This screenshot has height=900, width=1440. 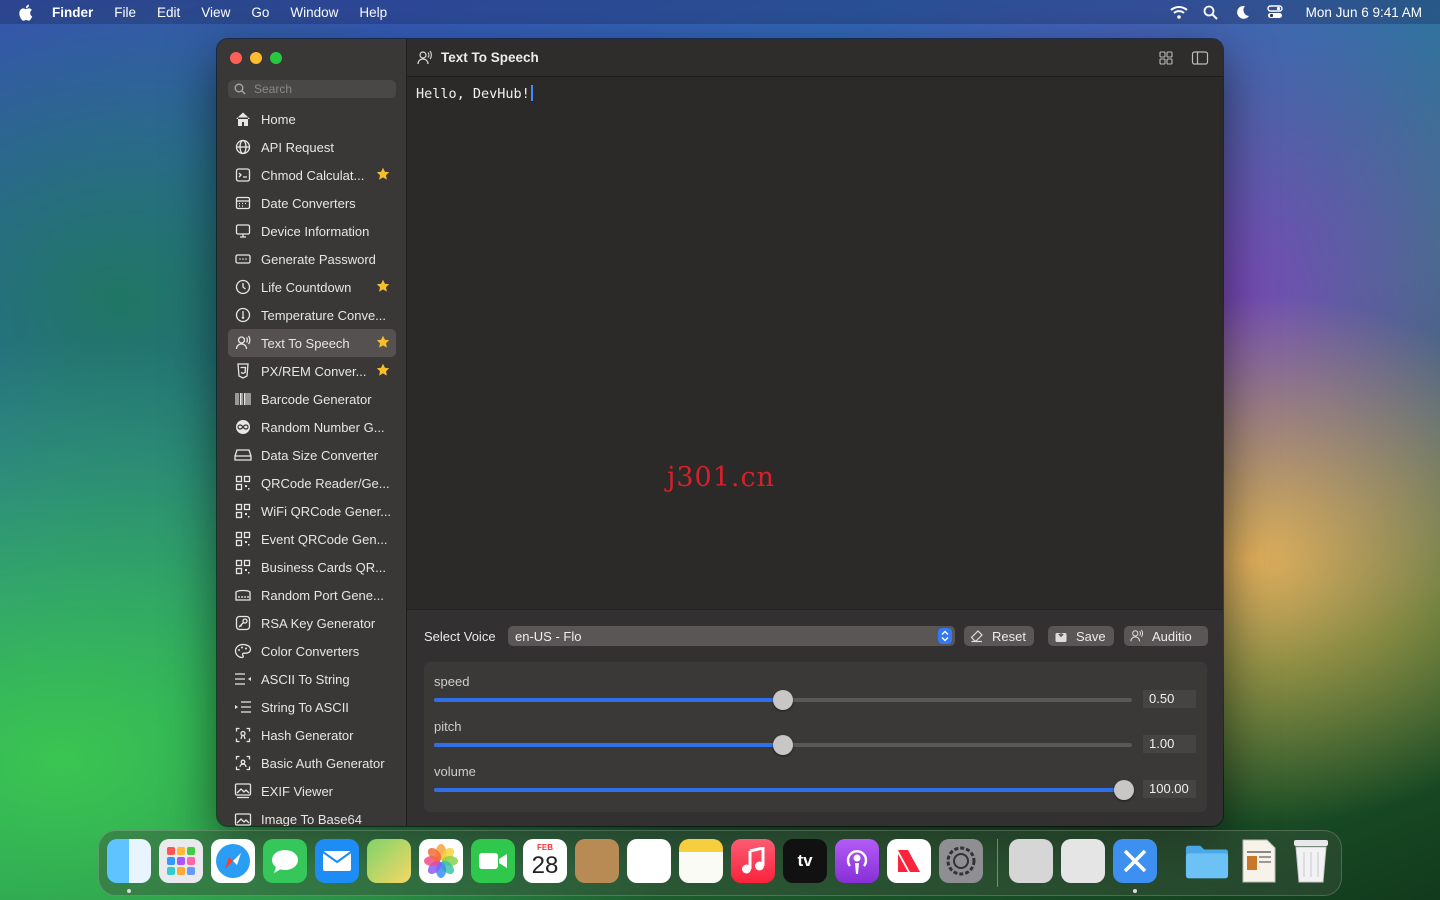 What do you see at coordinates (312, 735) in the screenshot?
I see `sidebar-item: Hash Generator` at bounding box center [312, 735].